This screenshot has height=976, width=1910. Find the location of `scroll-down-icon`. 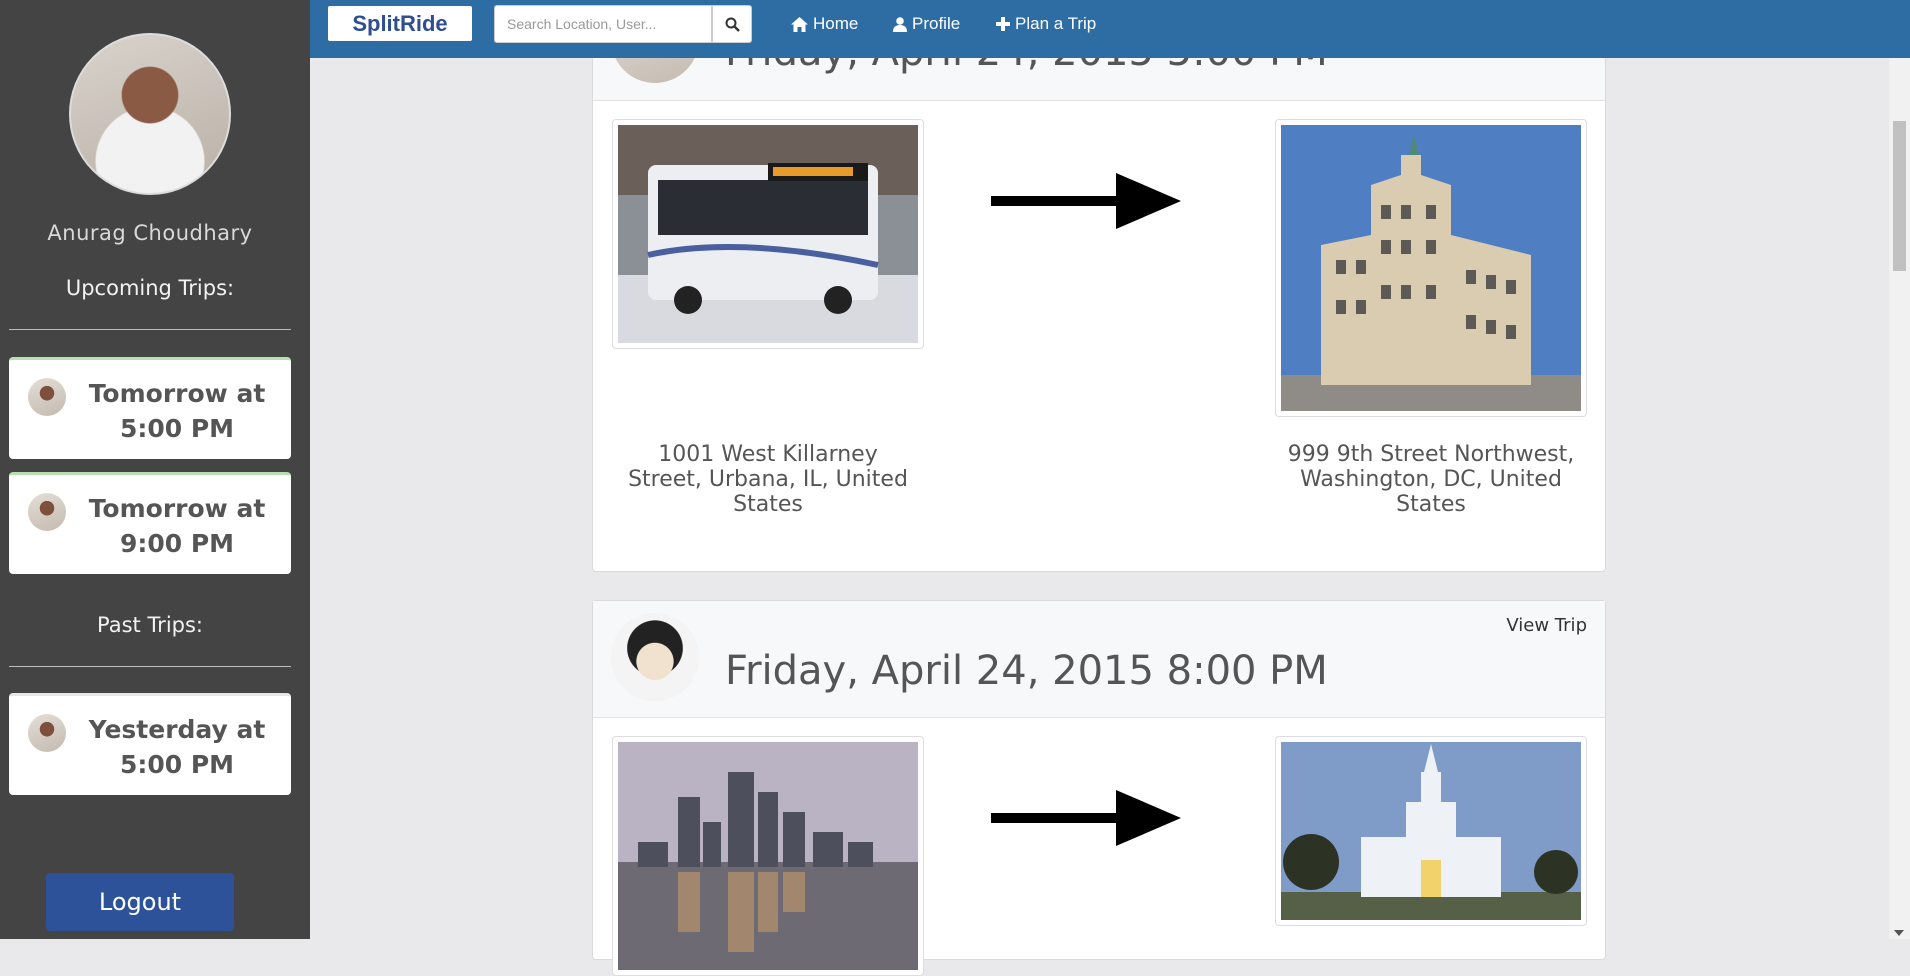

scroll-down-icon is located at coordinates (1899, 933).